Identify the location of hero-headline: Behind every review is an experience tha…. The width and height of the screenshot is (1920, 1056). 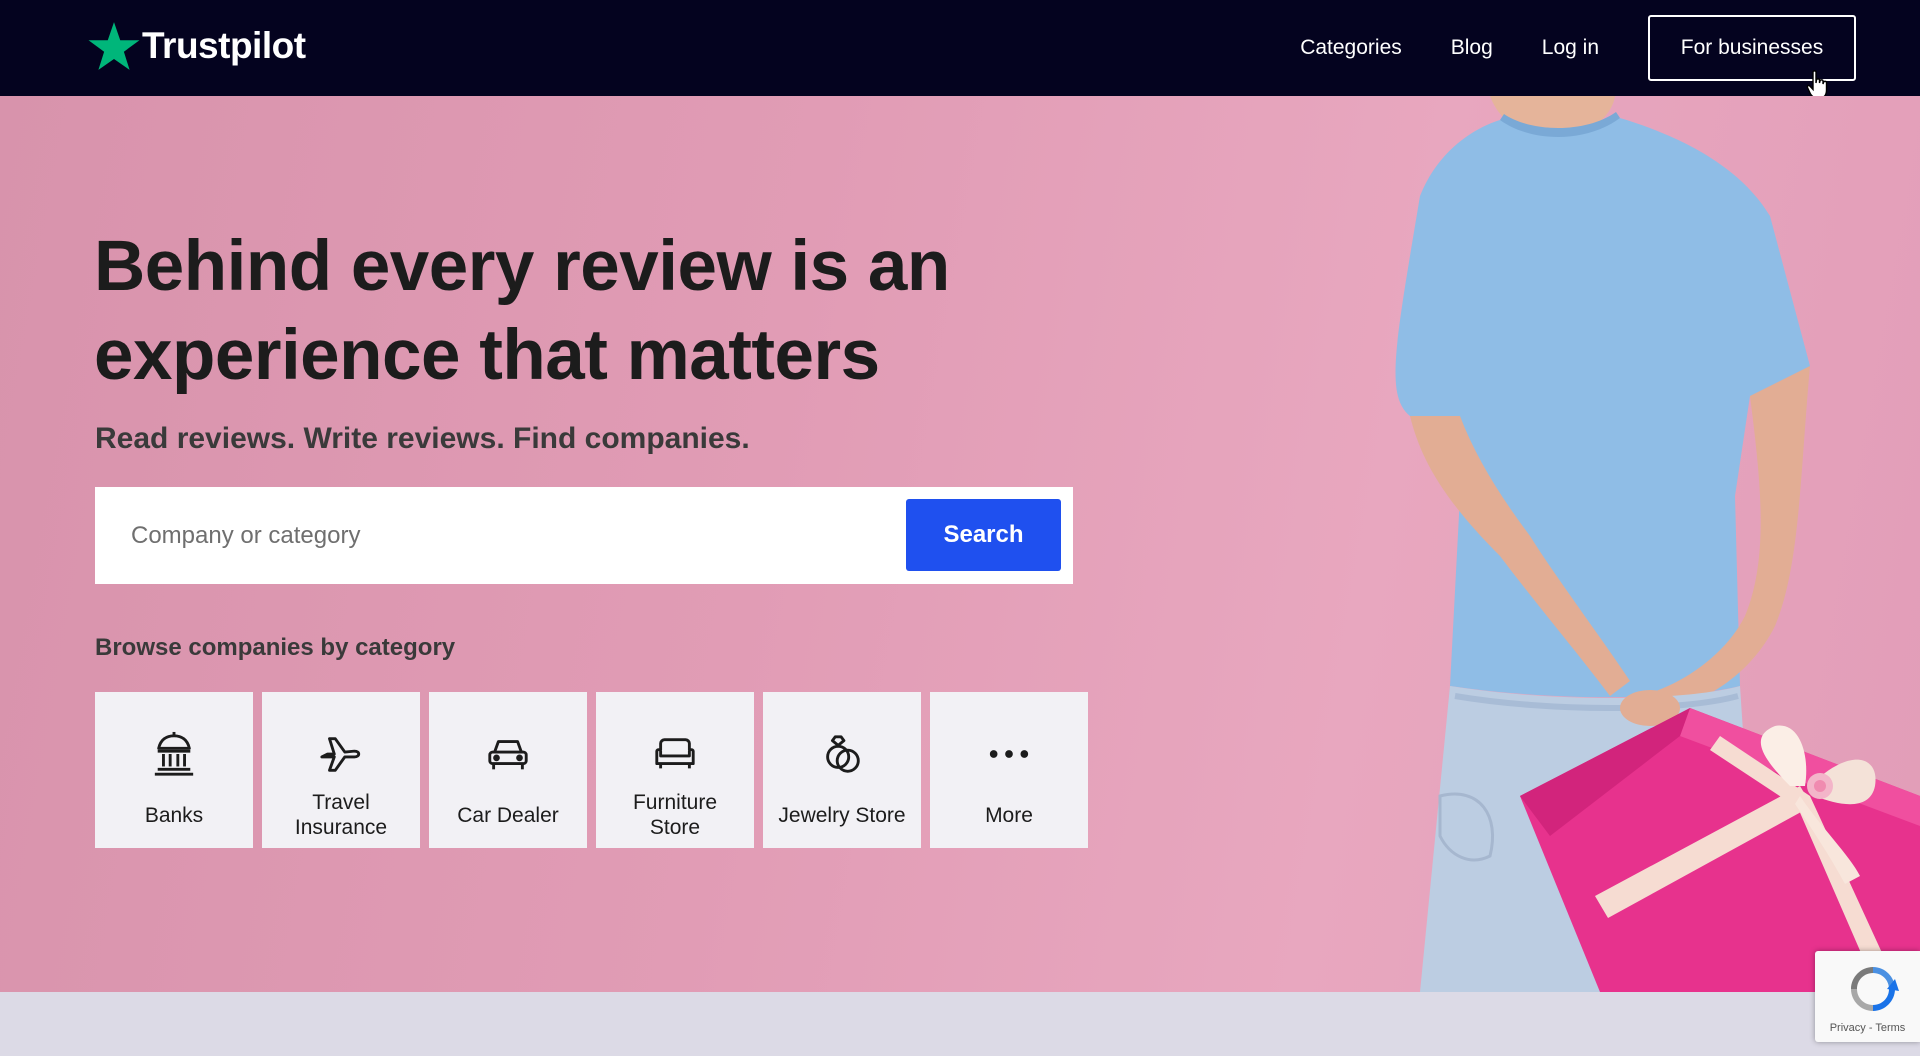
(522, 311).